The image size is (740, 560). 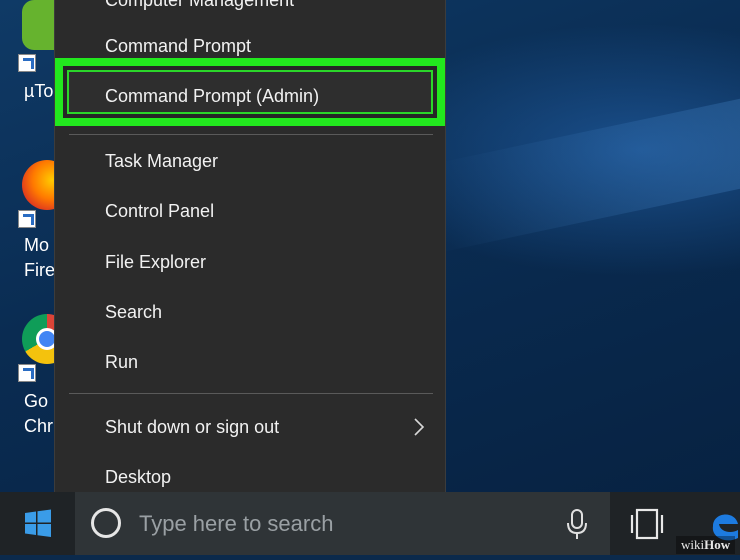 What do you see at coordinates (250, 262) in the screenshot?
I see `menu-item-file-explorer: File Explorer` at bounding box center [250, 262].